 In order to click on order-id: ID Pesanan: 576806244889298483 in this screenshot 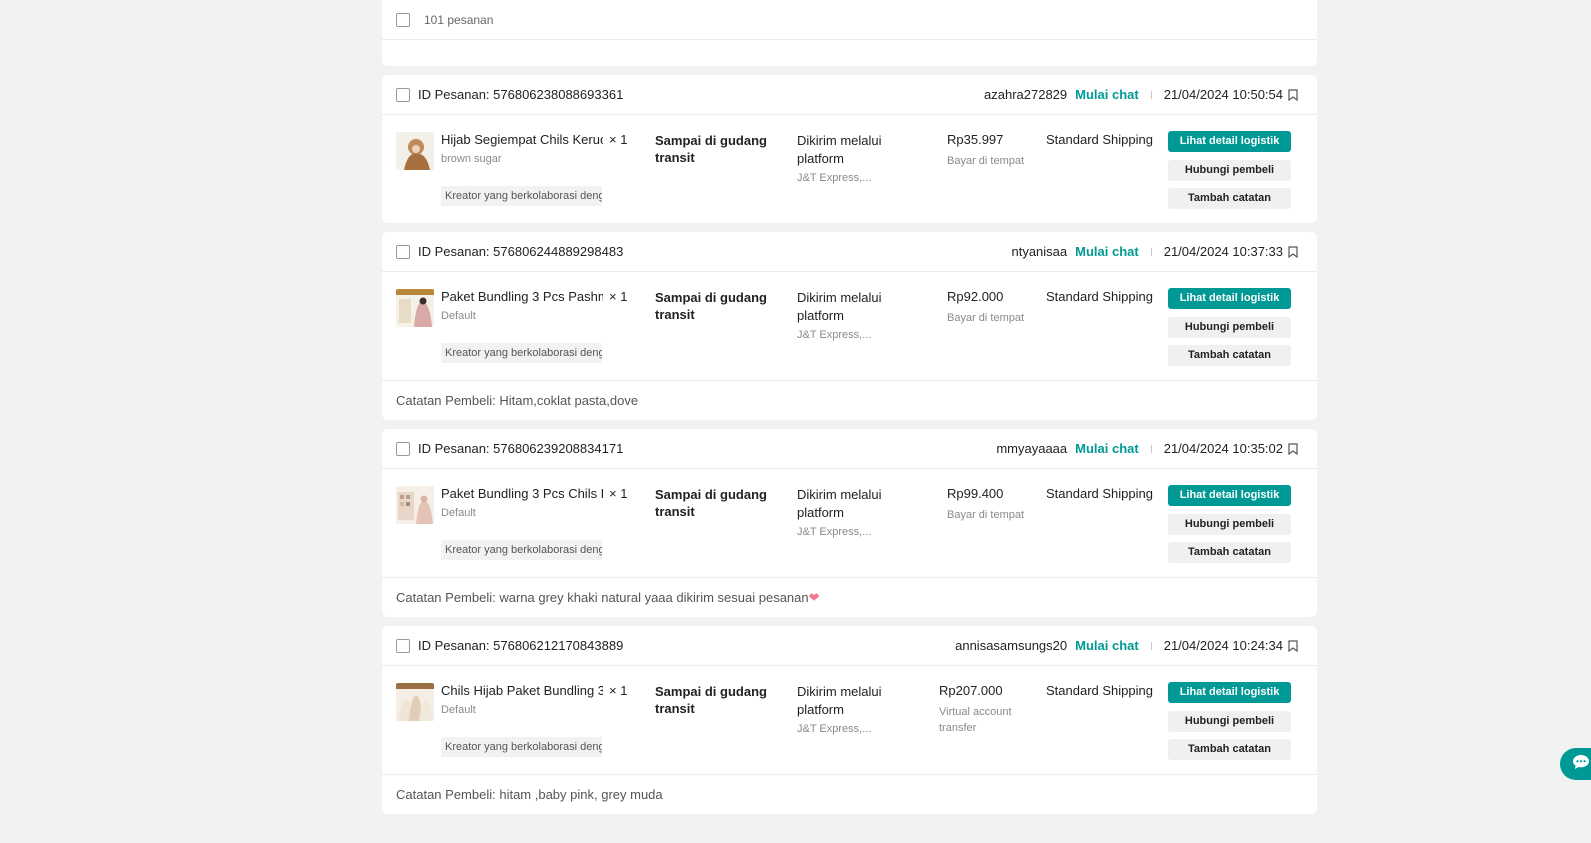, I will do `click(521, 251)`.